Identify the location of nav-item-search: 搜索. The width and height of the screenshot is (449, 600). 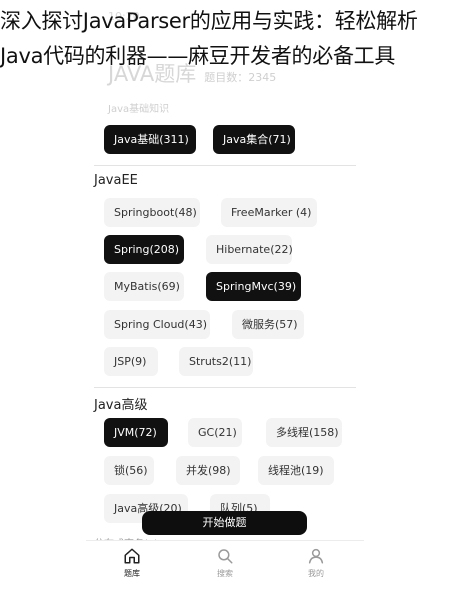
(225, 563).